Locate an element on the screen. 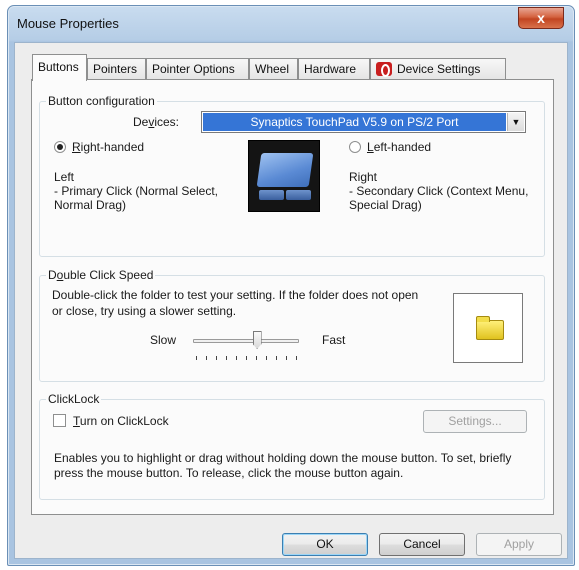 Image resolution: width=579 pixels, height=570 pixels. ok-button: OK is located at coordinates (325, 544).